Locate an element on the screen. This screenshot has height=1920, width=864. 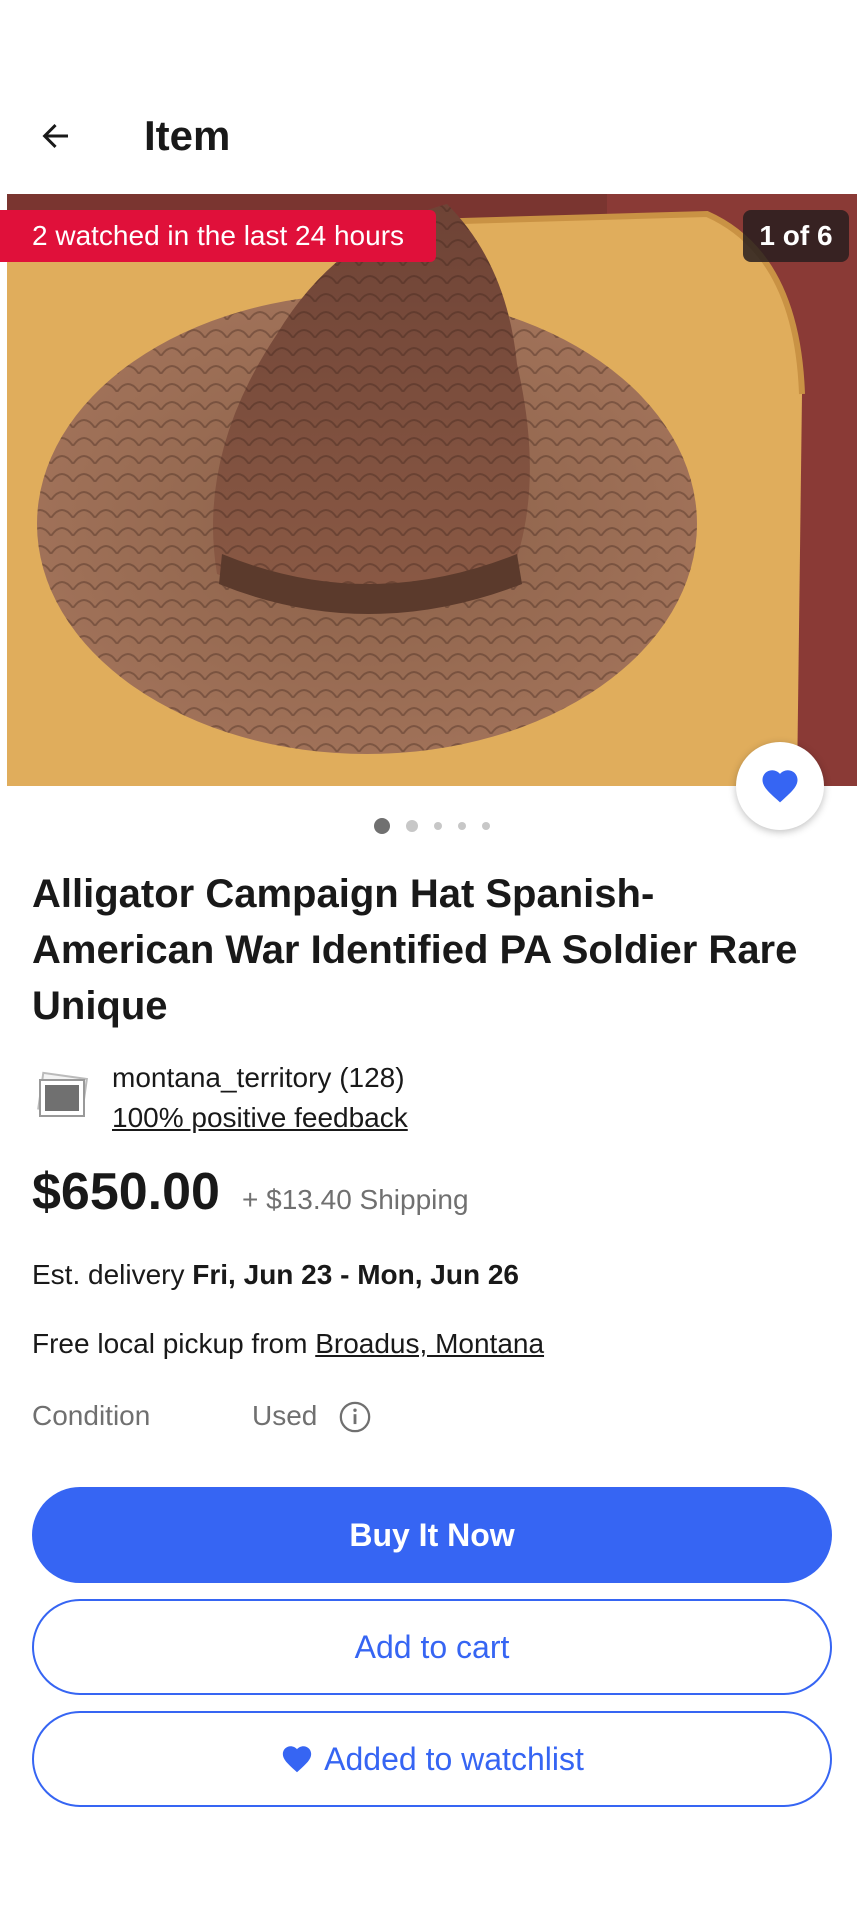
info-icon is located at coordinates (355, 1417).